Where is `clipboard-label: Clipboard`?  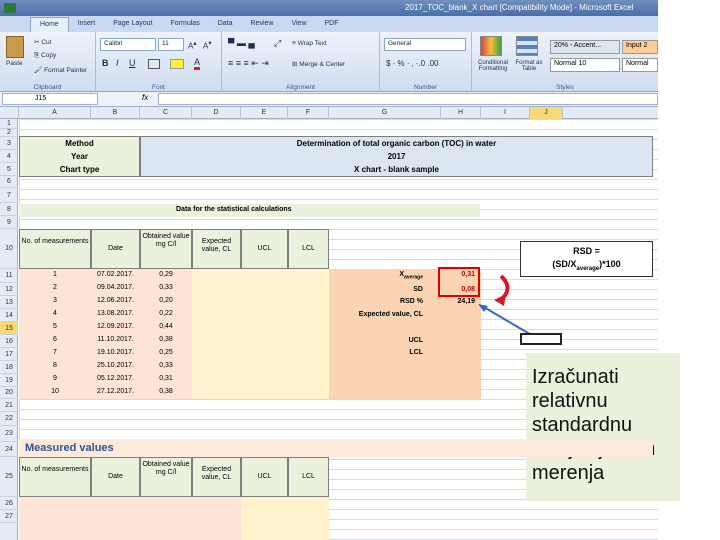
clipboard-label: Clipboard is located at coordinates (47, 87).